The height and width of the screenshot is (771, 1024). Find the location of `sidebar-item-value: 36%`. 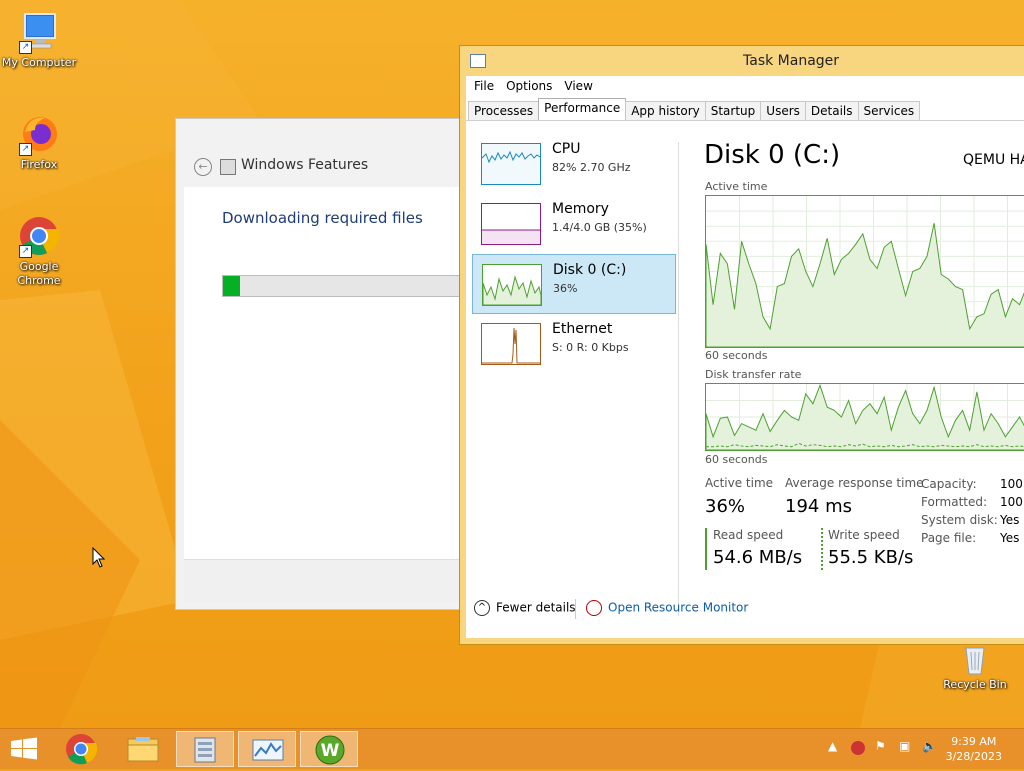

sidebar-item-value: 36% is located at coordinates (565, 288).